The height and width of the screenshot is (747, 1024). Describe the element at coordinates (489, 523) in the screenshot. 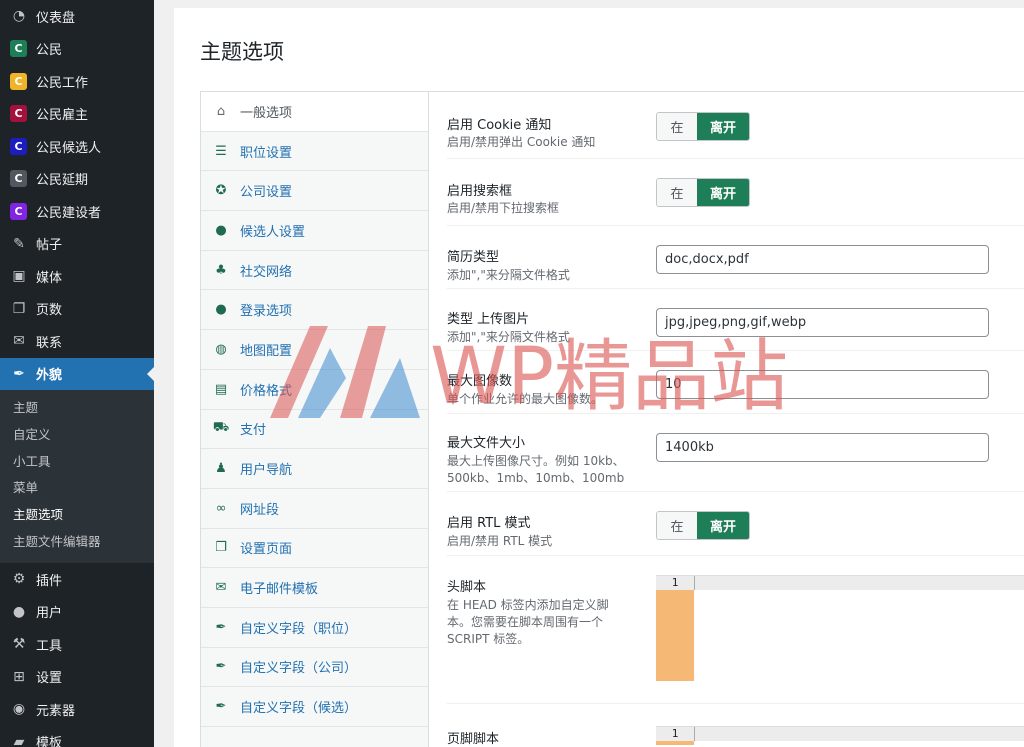

I see `setting-label: 启用 RTL 模式` at that location.